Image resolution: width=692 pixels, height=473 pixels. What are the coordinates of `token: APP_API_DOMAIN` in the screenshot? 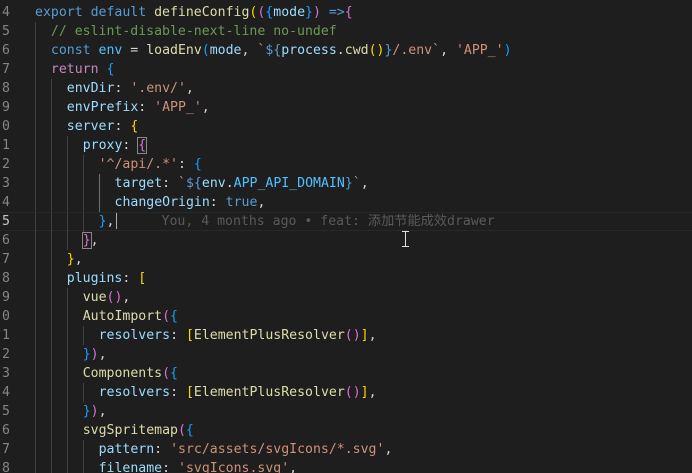 It's located at (289, 183).